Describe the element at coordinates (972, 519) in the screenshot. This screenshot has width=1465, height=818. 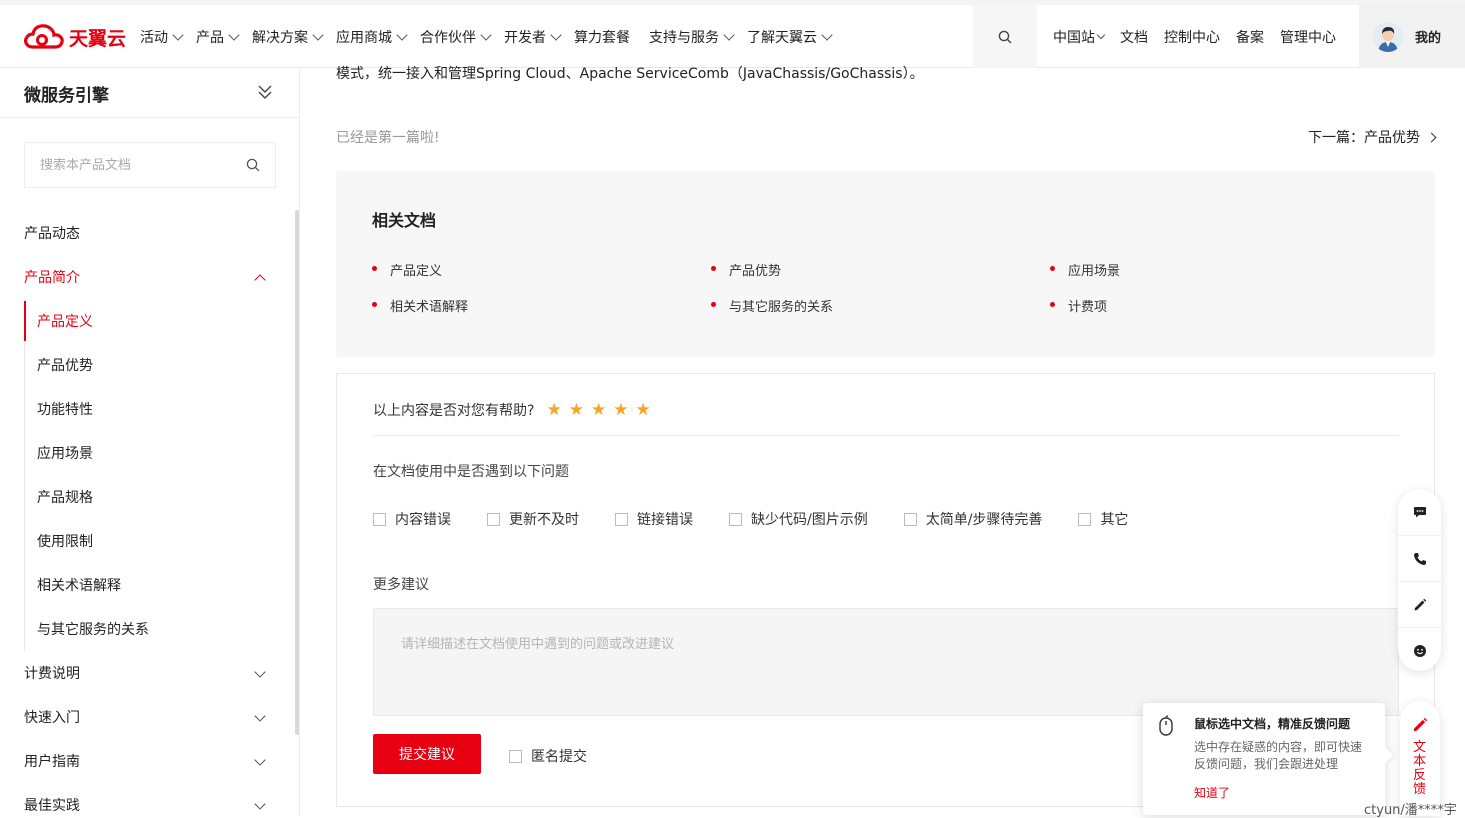
I see `issue-checkbox: 太简单/步骤待完善` at that location.